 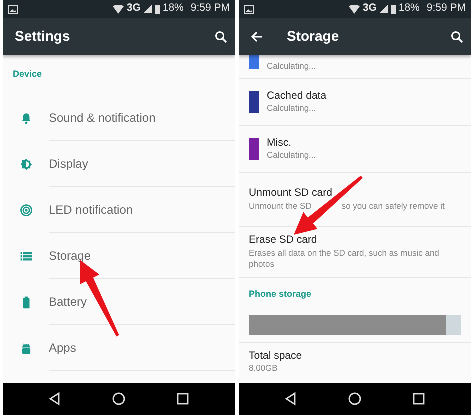 What do you see at coordinates (263, 368) in the screenshot?
I see `item-description: 8.00GB` at bounding box center [263, 368].